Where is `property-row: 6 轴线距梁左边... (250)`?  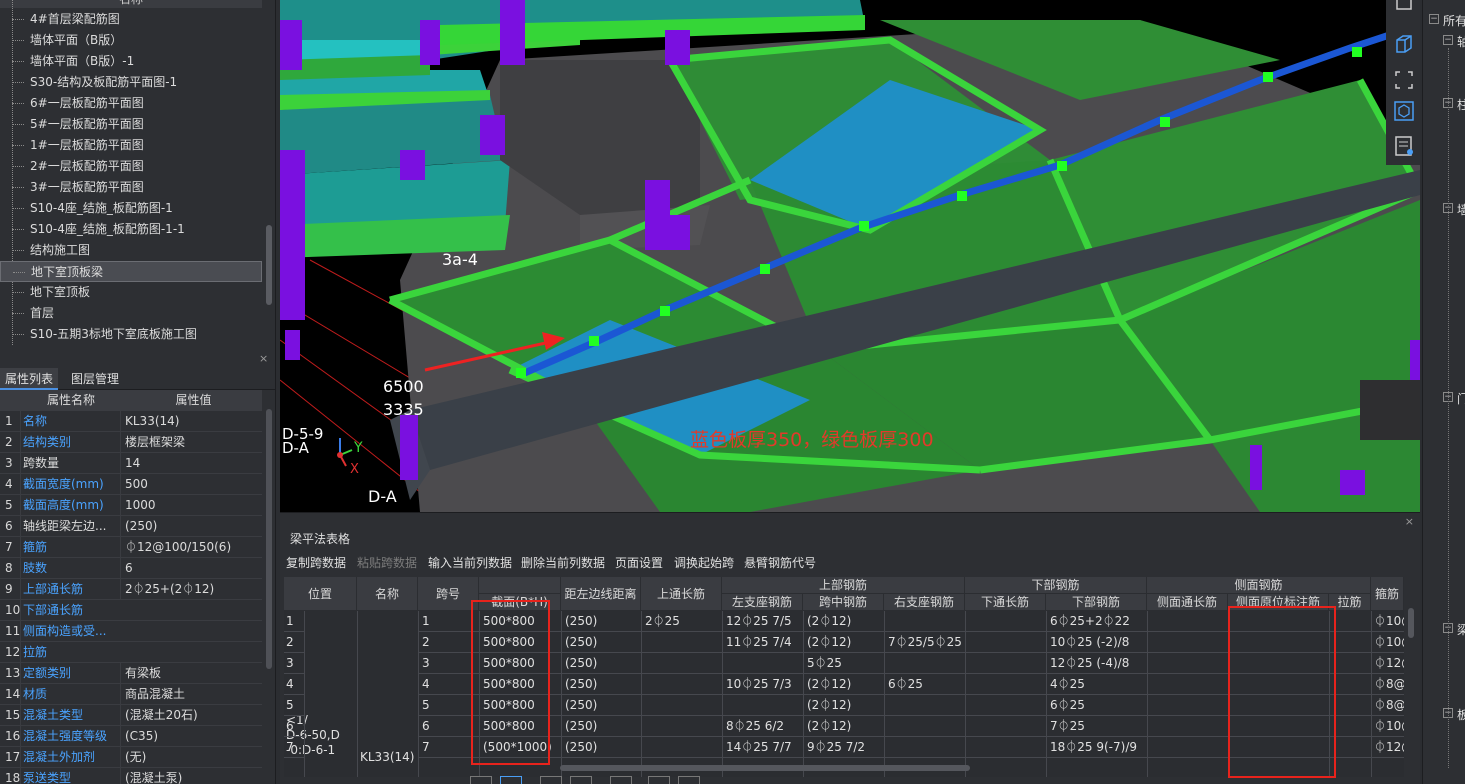
property-row: 6 轴线距梁左边... (250) is located at coordinates (131, 526).